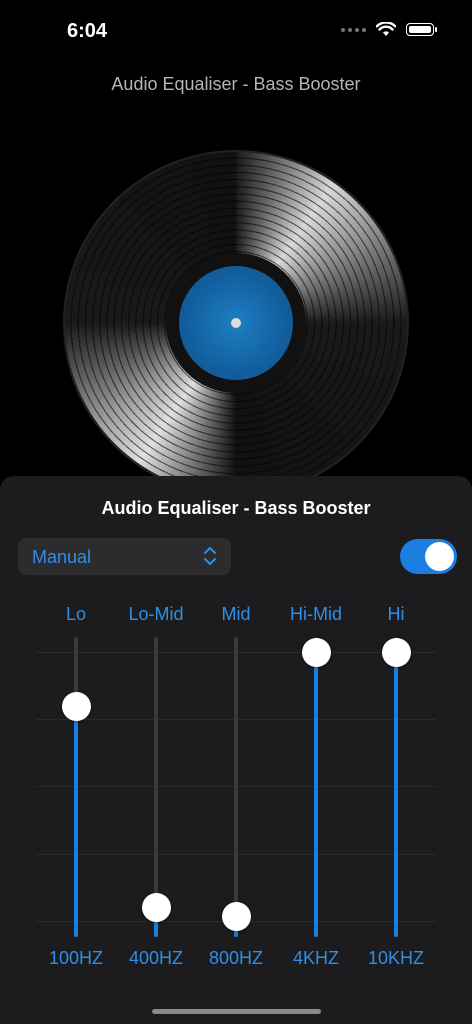 Image resolution: width=472 pixels, height=1024 pixels. I want to click on record-spindle, so click(236, 323).